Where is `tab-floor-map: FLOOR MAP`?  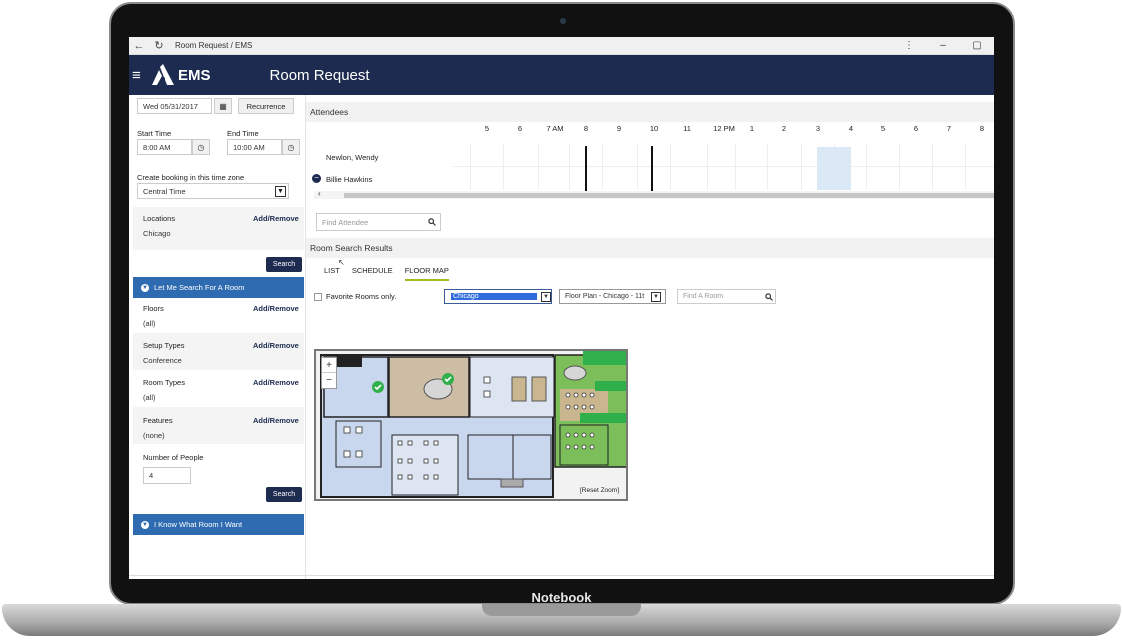
tab-floor-map: FLOOR MAP is located at coordinates (426, 273).